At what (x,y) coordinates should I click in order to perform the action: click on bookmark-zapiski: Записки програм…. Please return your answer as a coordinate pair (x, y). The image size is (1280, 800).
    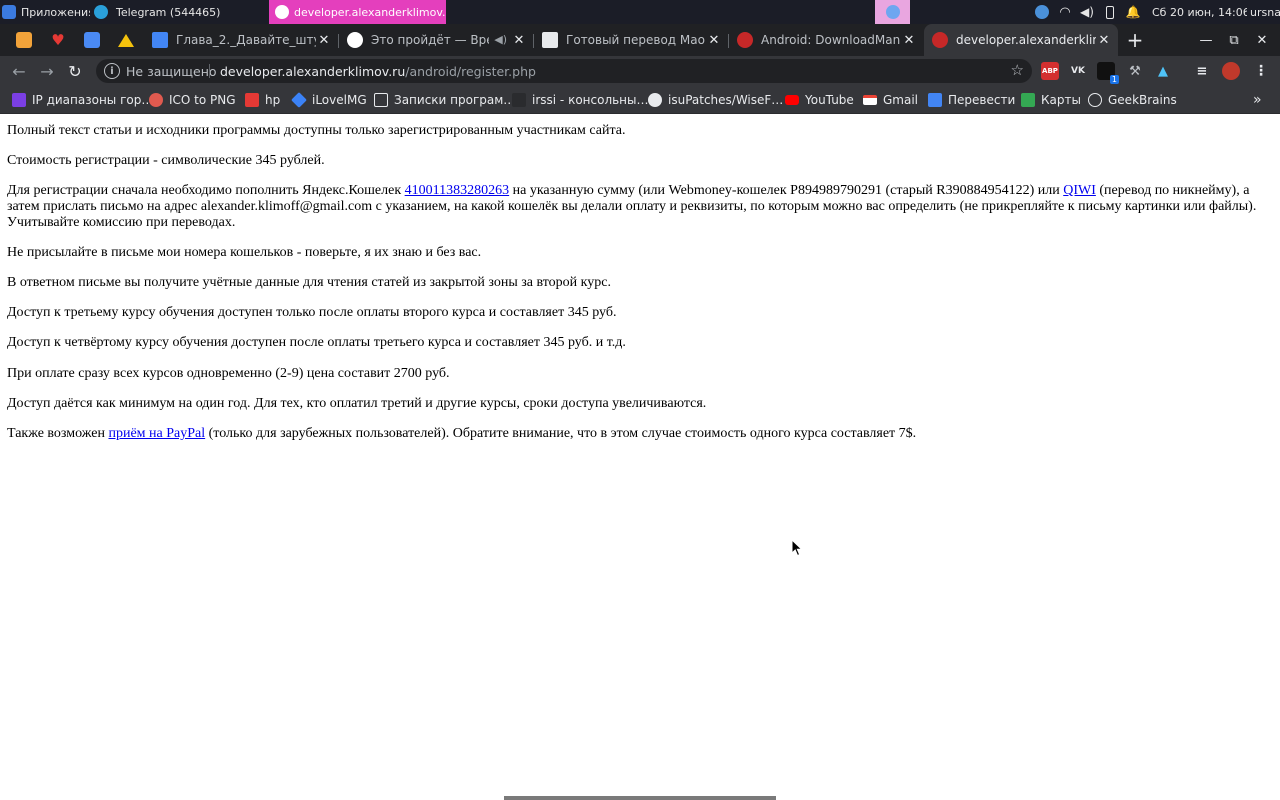
    Looking at the image, I should click on (444, 100).